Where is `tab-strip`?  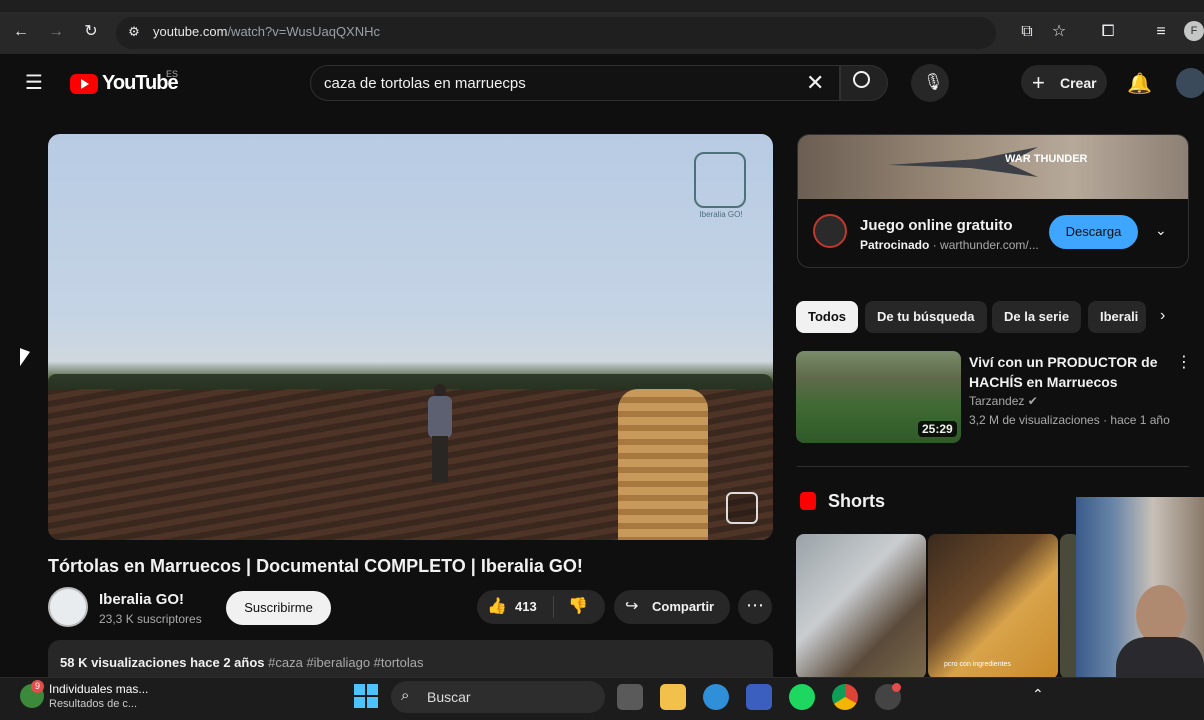 tab-strip is located at coordinates (602, 6).